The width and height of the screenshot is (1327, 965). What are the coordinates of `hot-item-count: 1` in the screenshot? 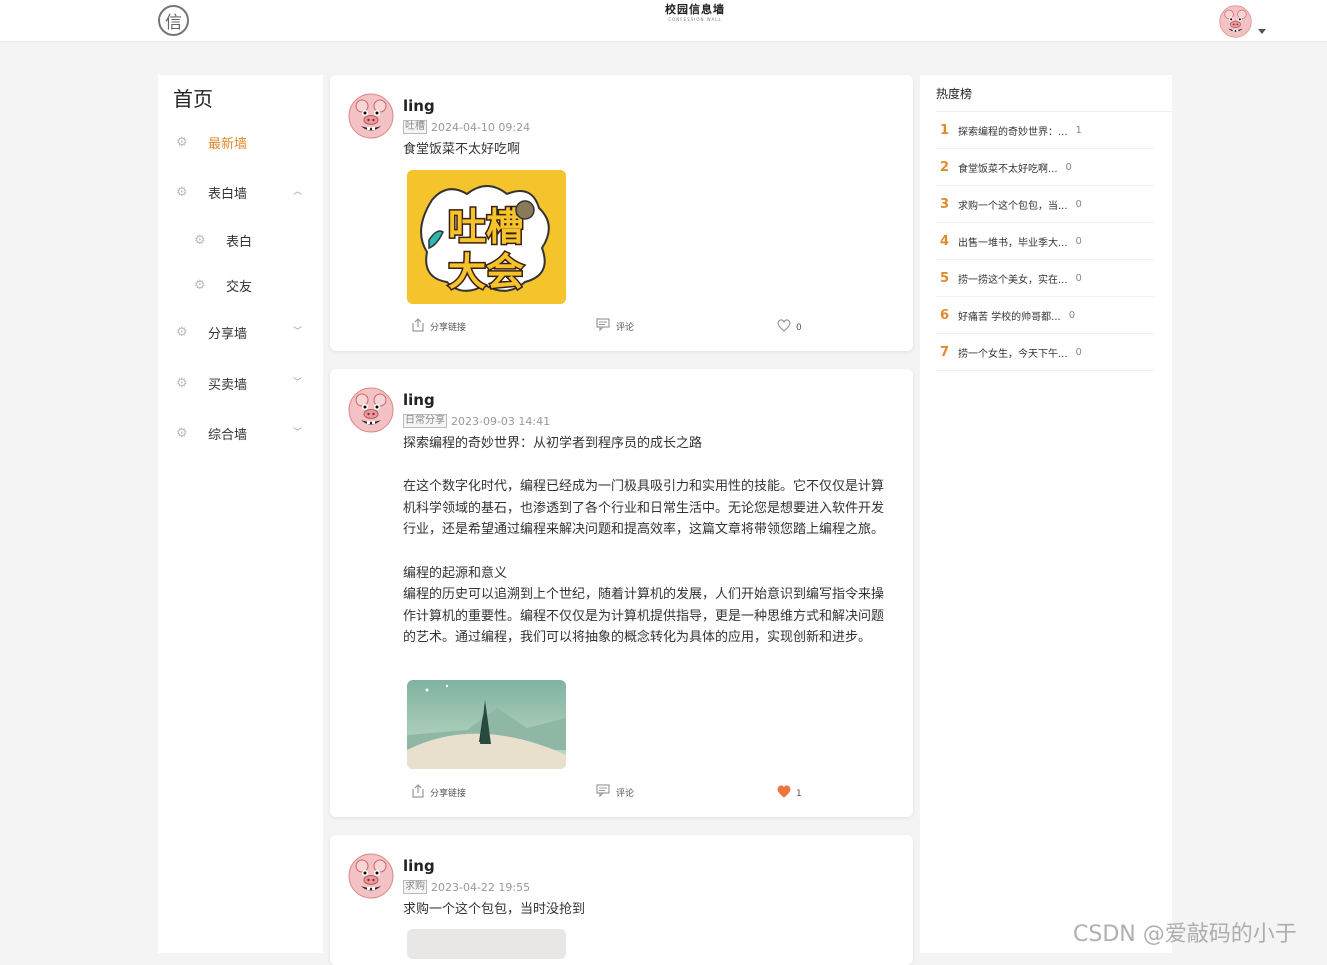 It's located at (1078, 130).